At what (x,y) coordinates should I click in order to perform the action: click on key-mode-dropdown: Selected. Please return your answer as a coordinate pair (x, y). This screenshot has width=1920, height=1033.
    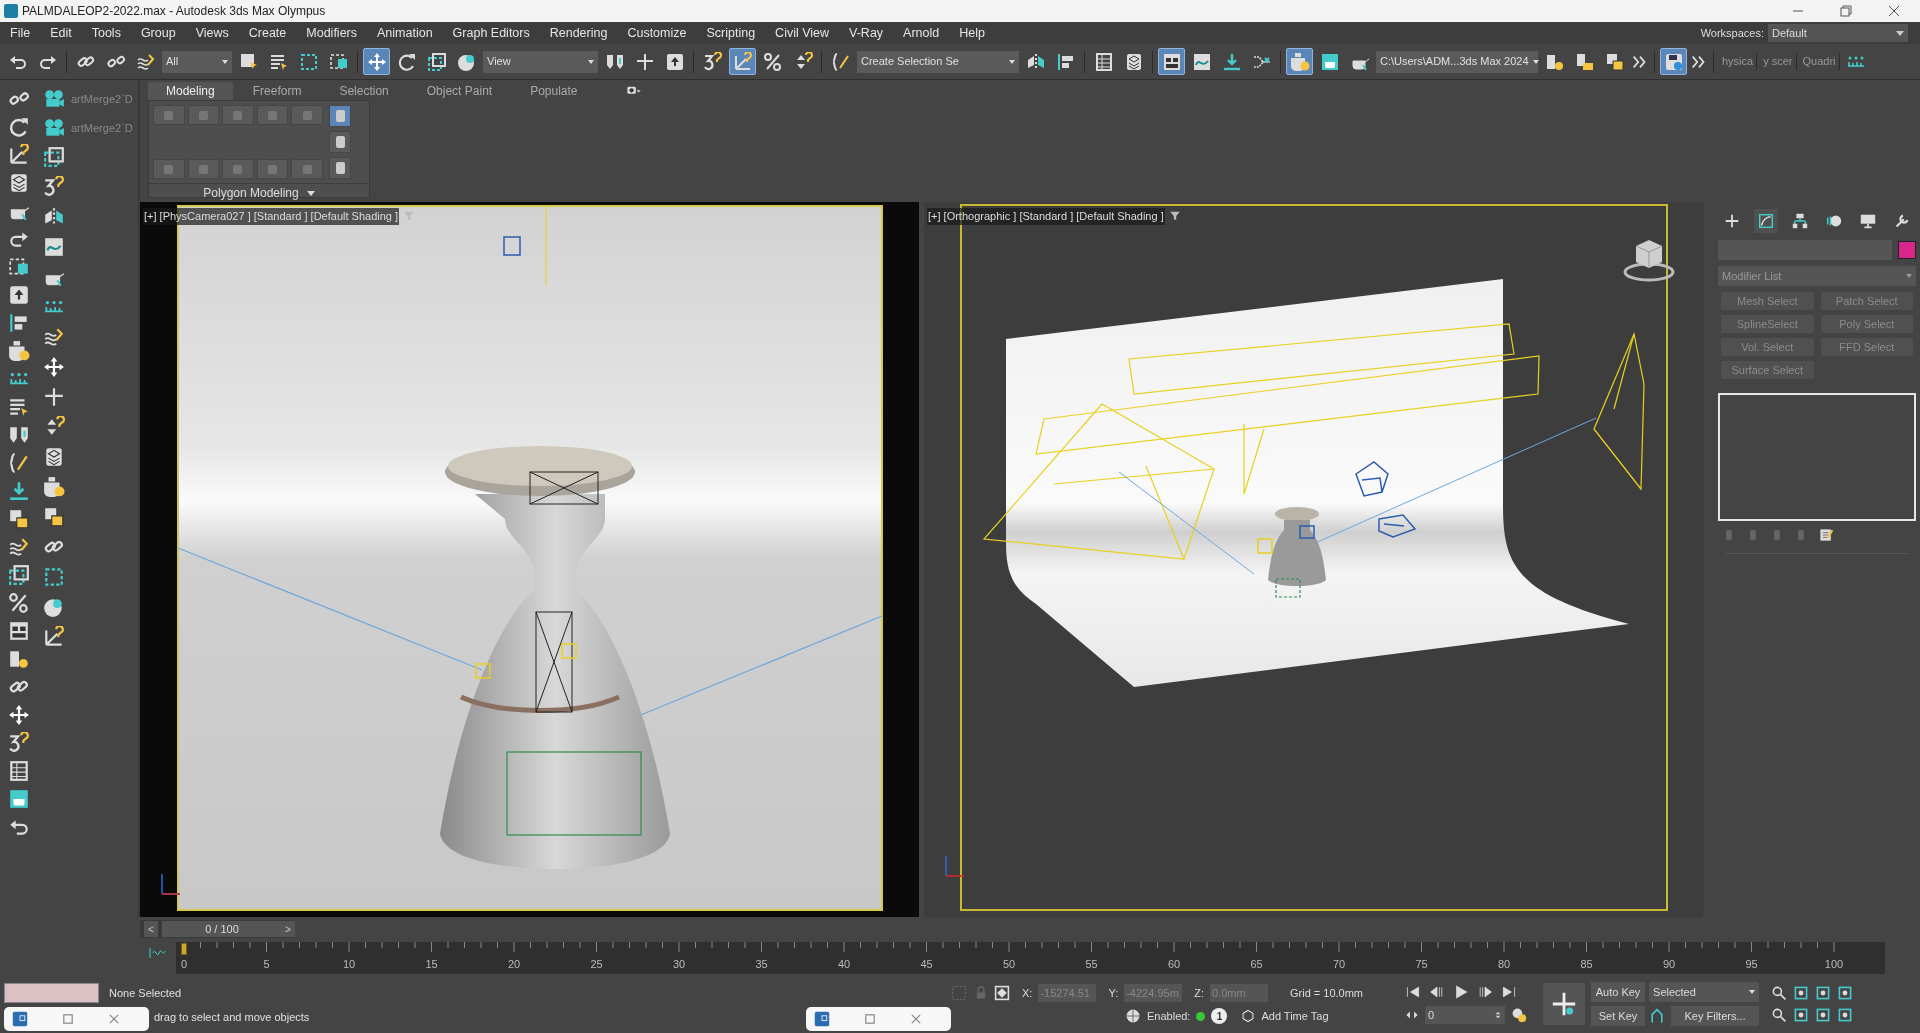
    Looking at the image, I should click on (1704, 992).